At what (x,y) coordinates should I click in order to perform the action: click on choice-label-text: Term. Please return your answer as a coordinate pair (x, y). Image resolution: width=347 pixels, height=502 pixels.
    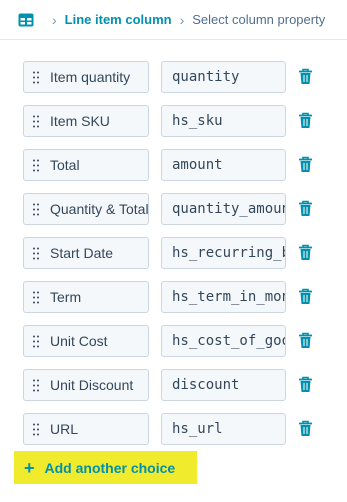
    Looking at the image, I should click on (66, 297).